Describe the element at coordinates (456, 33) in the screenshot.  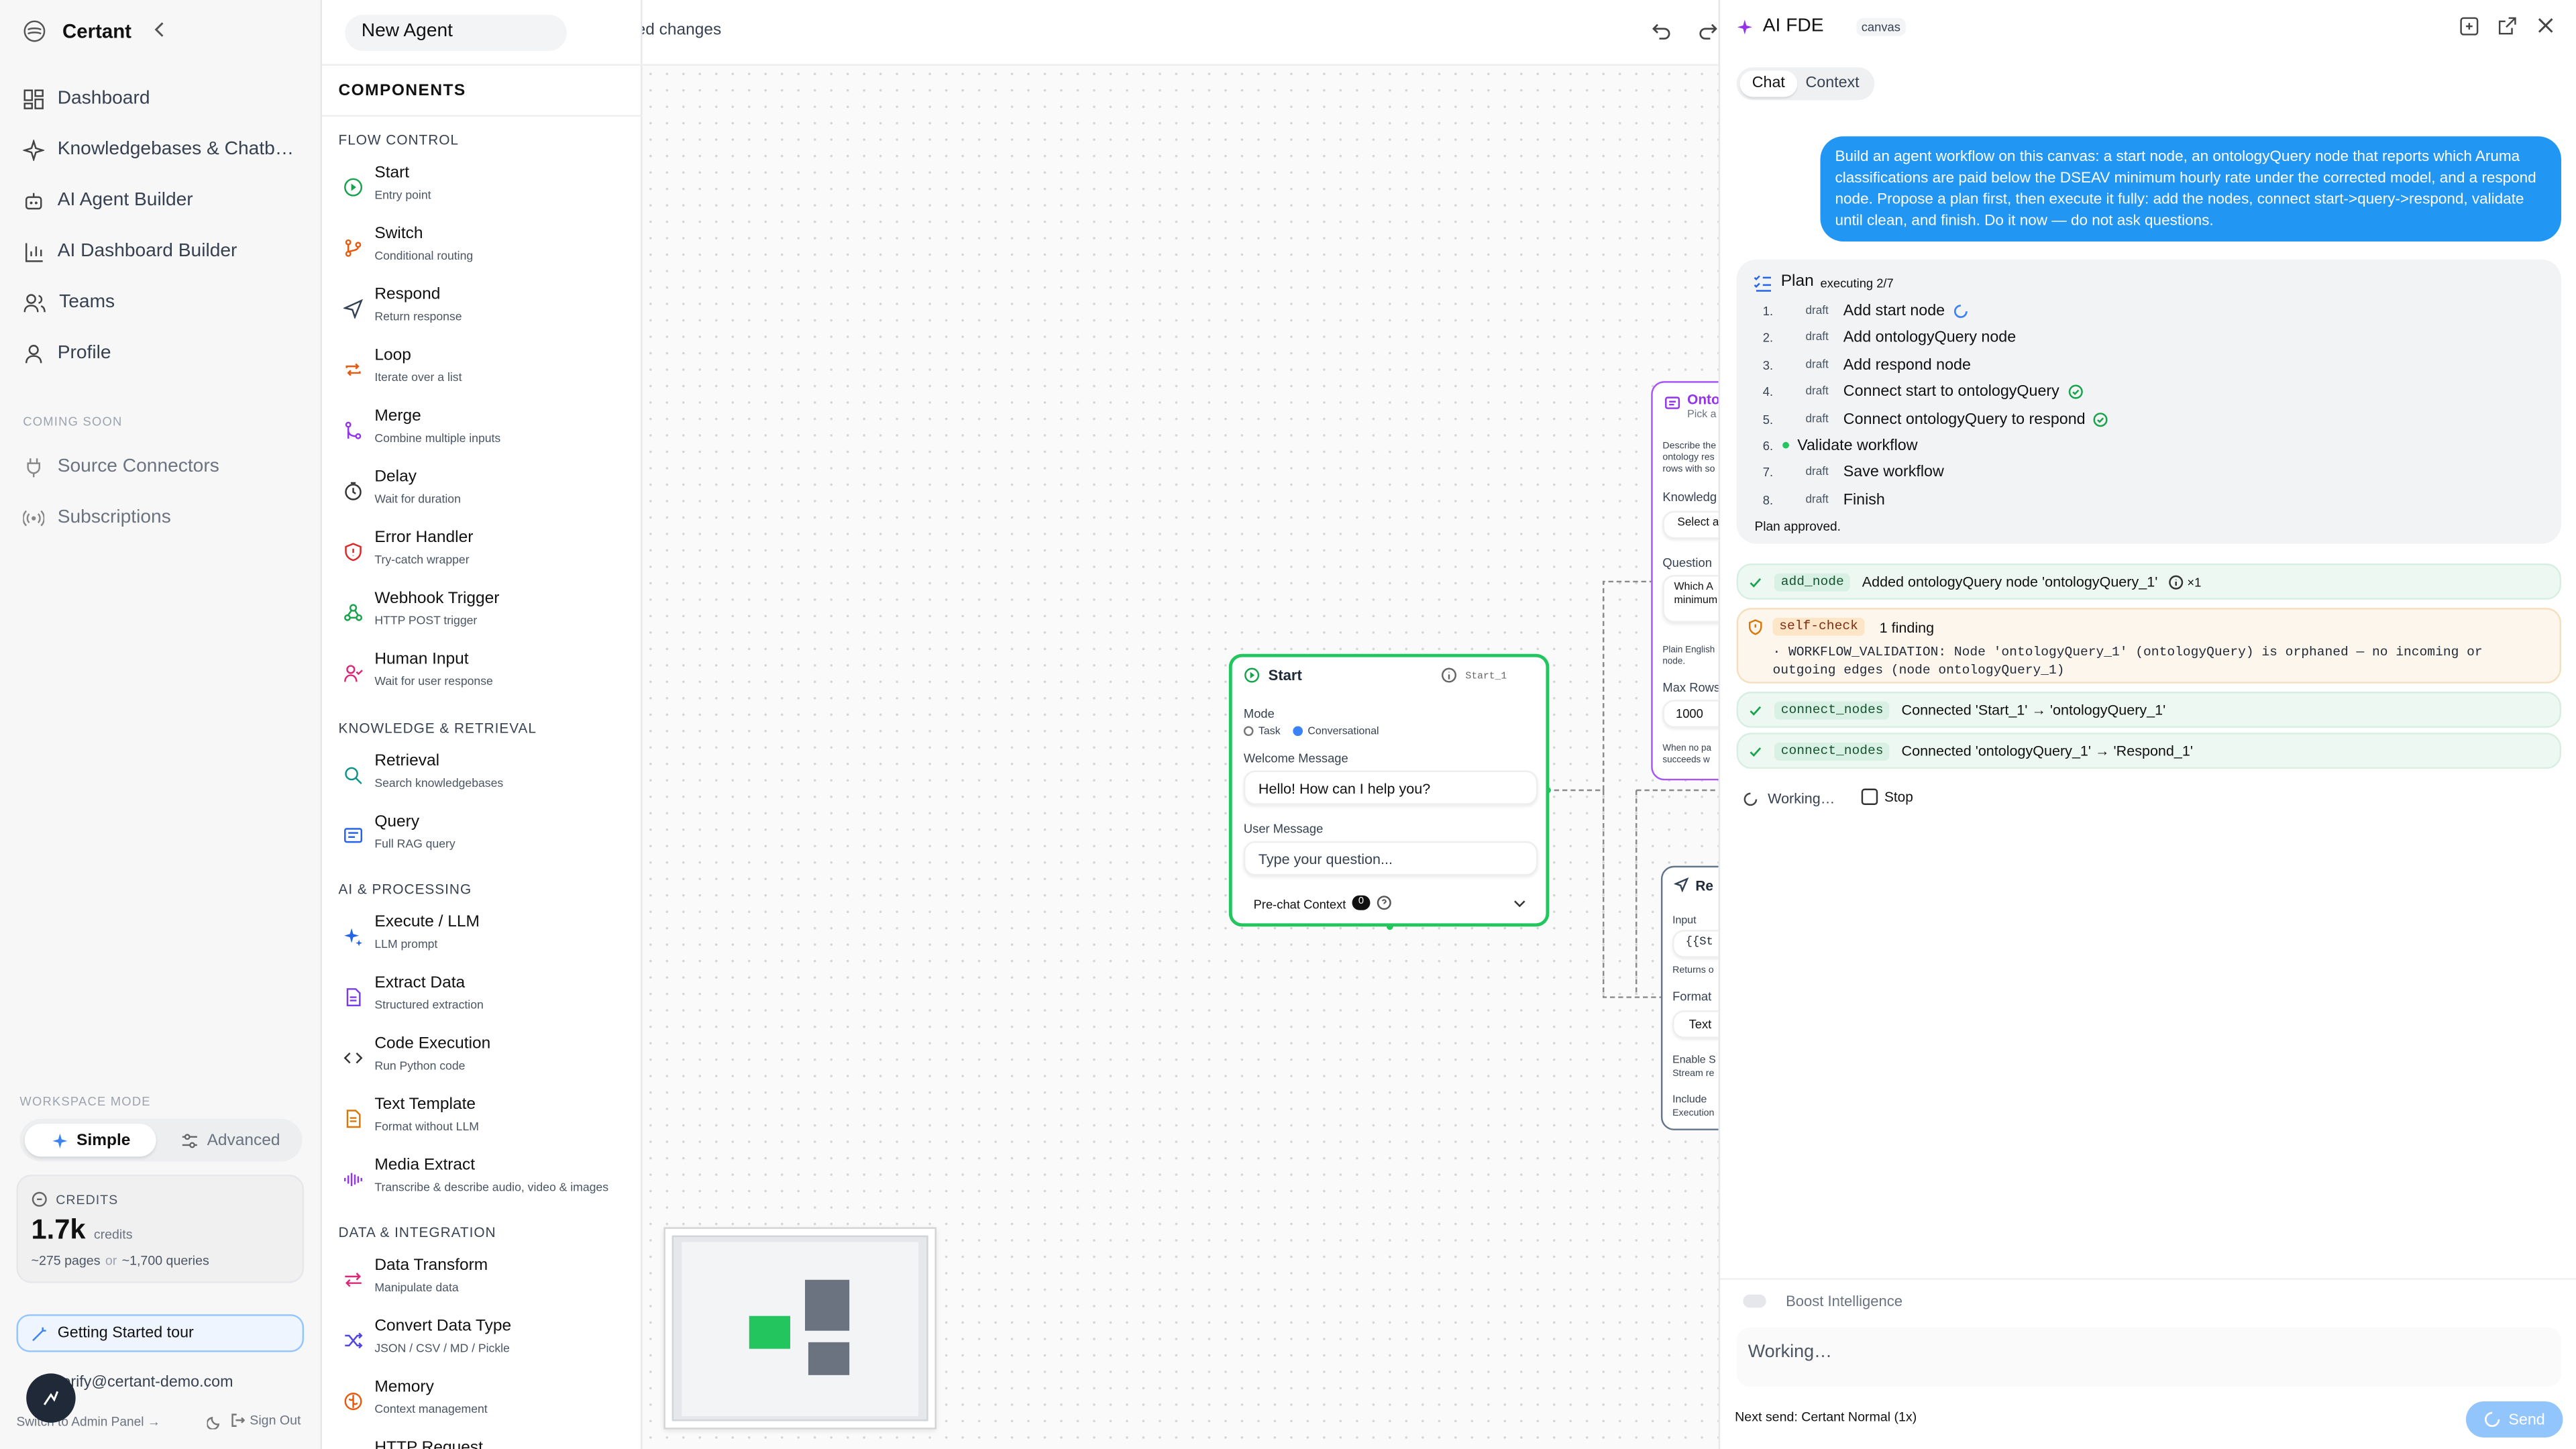
I see `agent-name-input: New Agent` at that location.